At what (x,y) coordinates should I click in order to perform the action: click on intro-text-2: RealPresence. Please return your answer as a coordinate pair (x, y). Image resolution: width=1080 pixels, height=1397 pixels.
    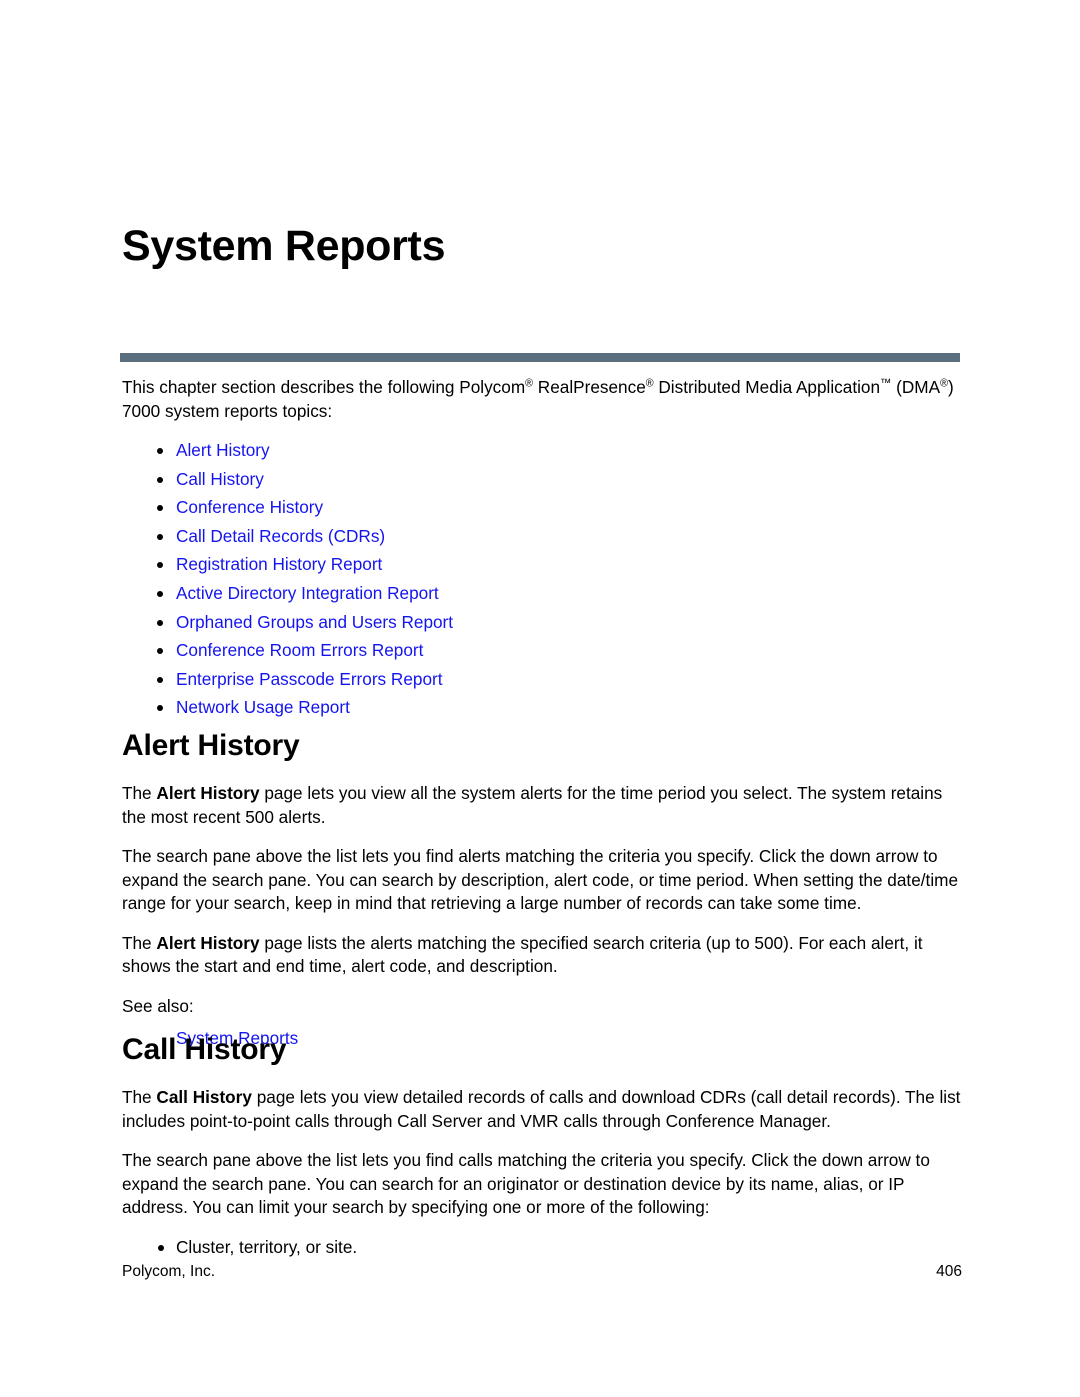
    Looking at the image, I should click on (589, 387).